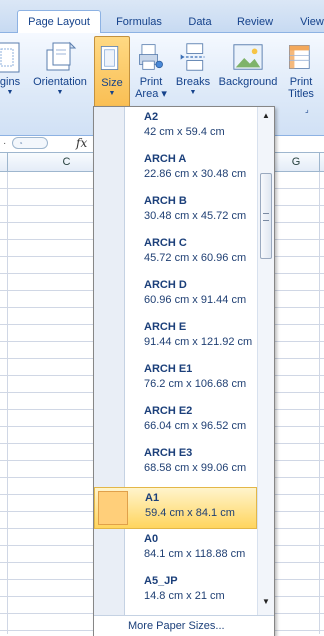 The height and width of the screenshot is (636, 324). Describe the element at coordinates (248, 57) in the screenshot. I see `background-icon` at that location.